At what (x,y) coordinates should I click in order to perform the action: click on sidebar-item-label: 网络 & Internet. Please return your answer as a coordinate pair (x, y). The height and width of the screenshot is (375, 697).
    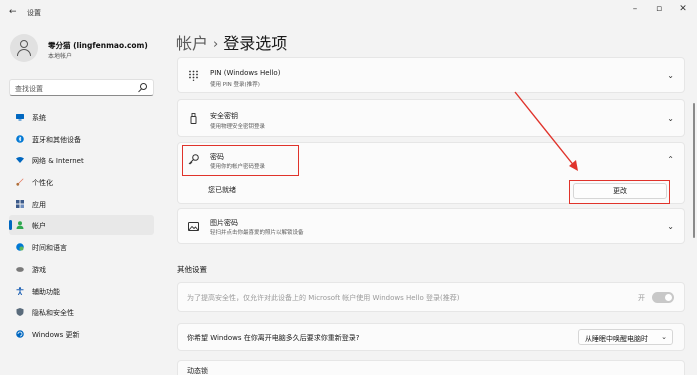
    Looking at the image, I should click on (58, 161).